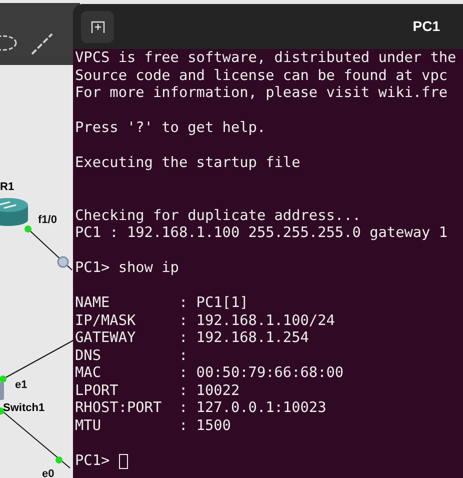 The width and height of the screenshot is (463, 478). Describe the element at coordinates (192, 339) in the screenshot. I see `output-line: GATEWAY : 192.168.1.254` at that location.